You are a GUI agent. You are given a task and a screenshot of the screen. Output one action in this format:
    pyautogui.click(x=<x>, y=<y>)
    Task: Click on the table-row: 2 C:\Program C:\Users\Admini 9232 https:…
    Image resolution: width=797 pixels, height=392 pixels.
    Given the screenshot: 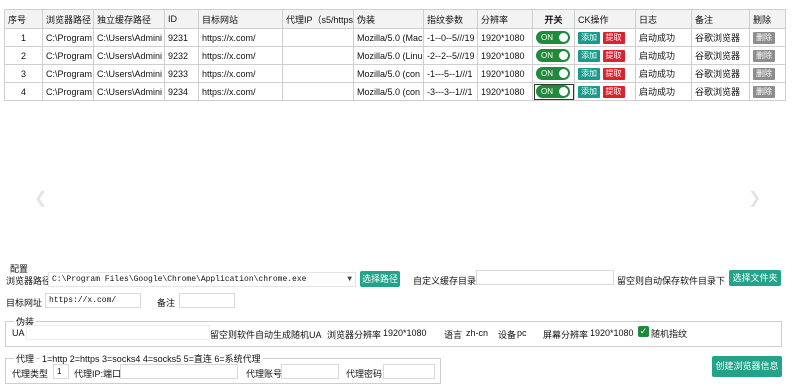 What is the action you would take?
    pyautogui.click(x=395, y=55)
    